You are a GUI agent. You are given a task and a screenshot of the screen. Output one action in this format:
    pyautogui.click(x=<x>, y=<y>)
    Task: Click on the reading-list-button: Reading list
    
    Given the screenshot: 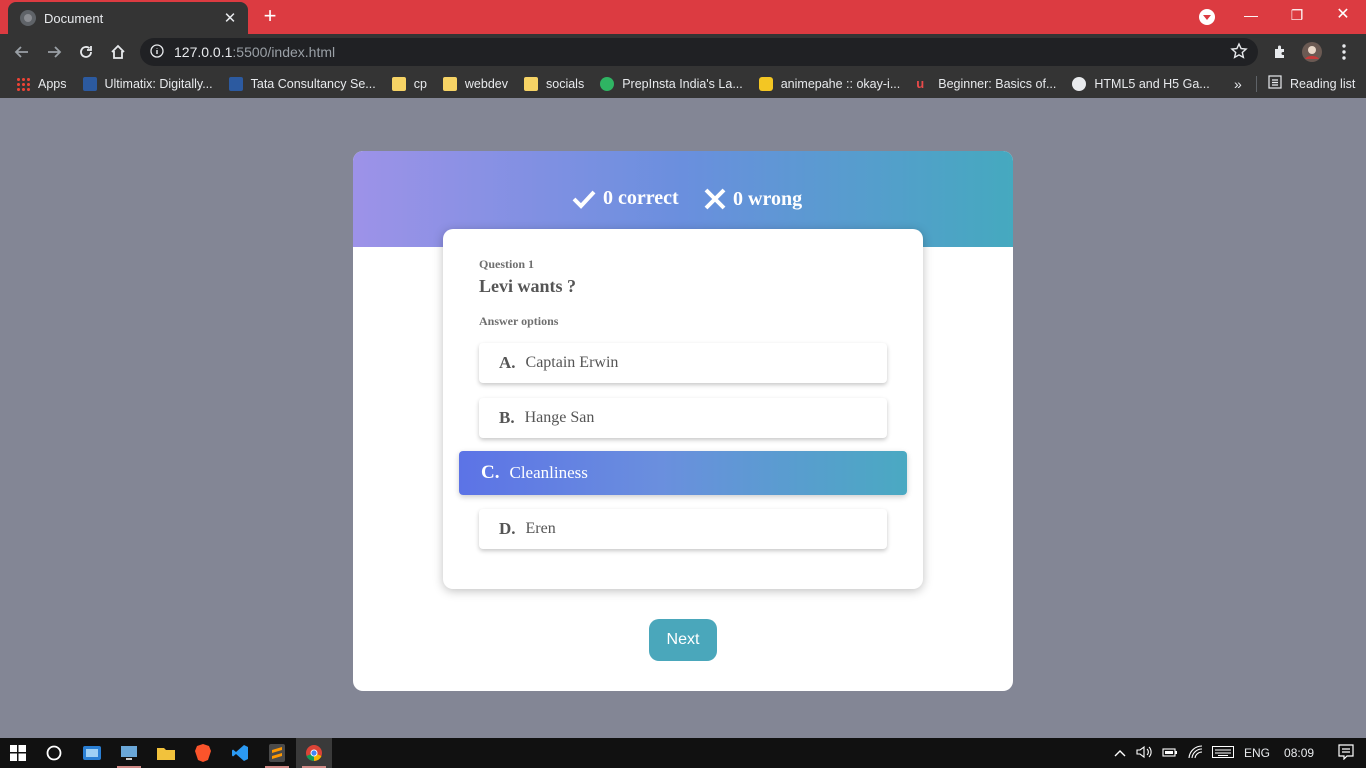 What is the action you would take?
    pyautogui.click(x=1311, y=83)
    